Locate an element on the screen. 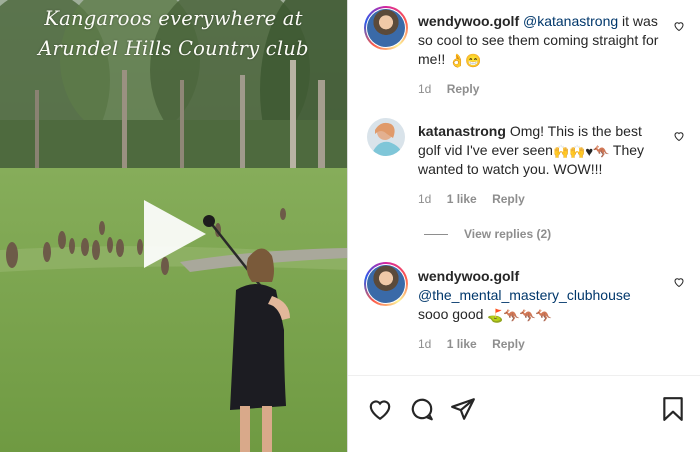 This screenshot has height=452, width=700. avatar-image is located at coordinates (386, 137).